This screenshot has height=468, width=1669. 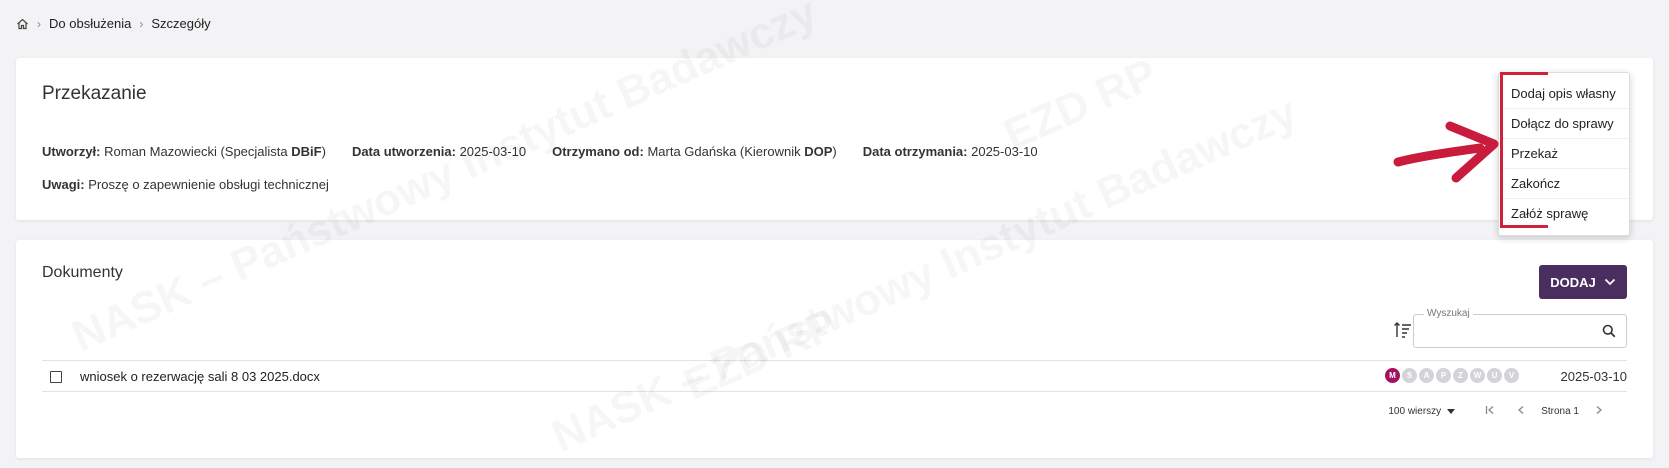 I want to click on received-from-unit: DOP, so click(x=818, y=151).